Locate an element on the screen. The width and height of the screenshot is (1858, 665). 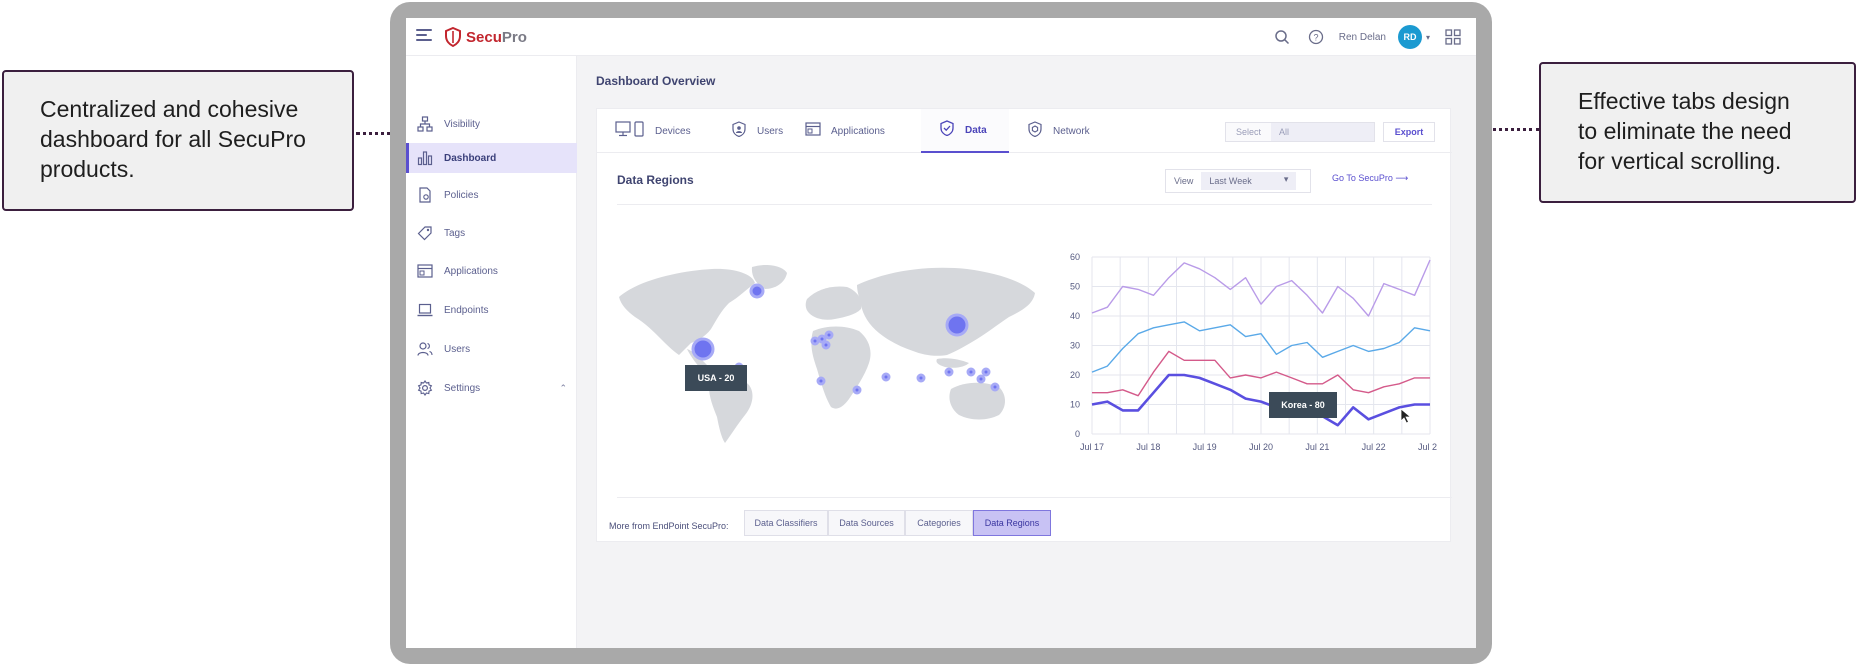
sidebar-item-settings: Settings ⌃ is located at coordinates (491, 388).